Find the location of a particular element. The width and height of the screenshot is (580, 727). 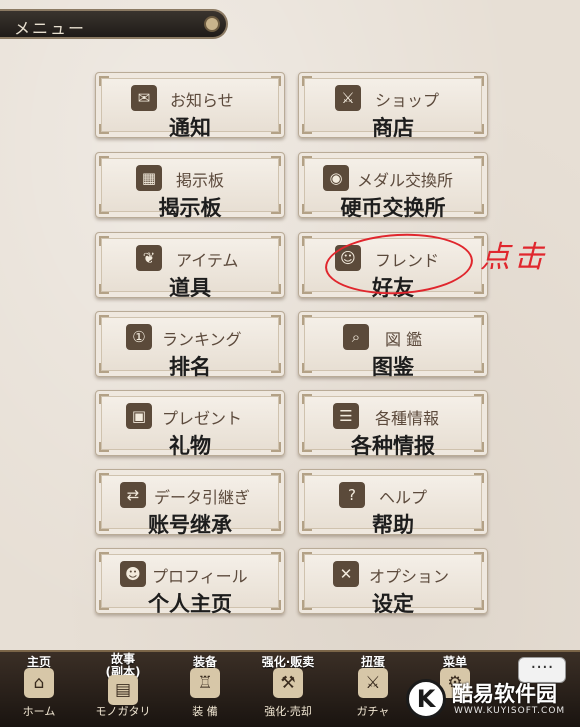

tools-icon: ✕ is located at coordinates (346, 574).